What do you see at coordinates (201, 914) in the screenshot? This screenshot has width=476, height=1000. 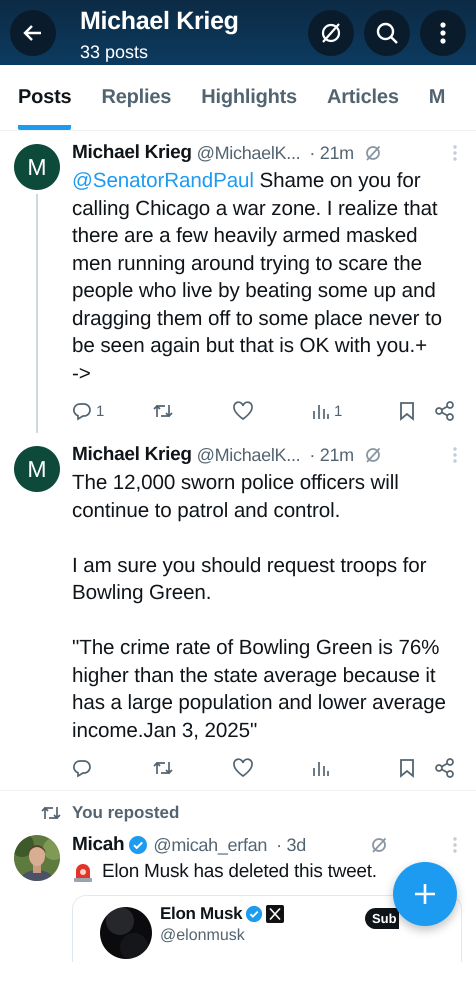 I see `quoted-name: Elon Musk` at bounding box center [201, 914].